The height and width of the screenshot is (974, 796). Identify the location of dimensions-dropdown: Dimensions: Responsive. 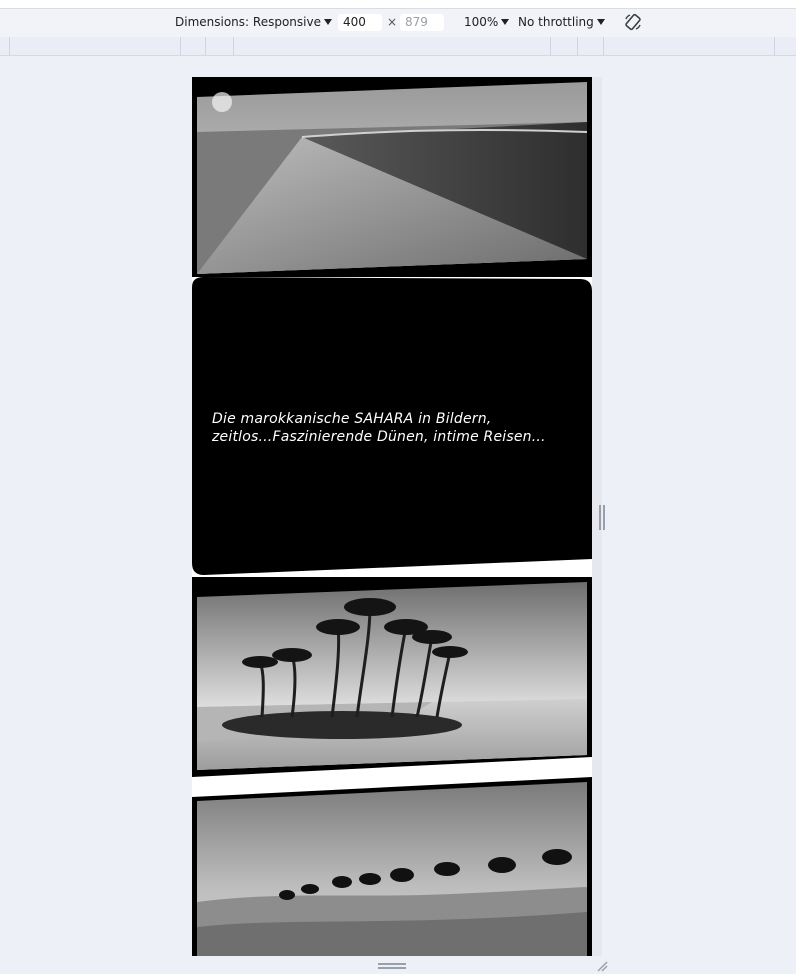
(253, 22).